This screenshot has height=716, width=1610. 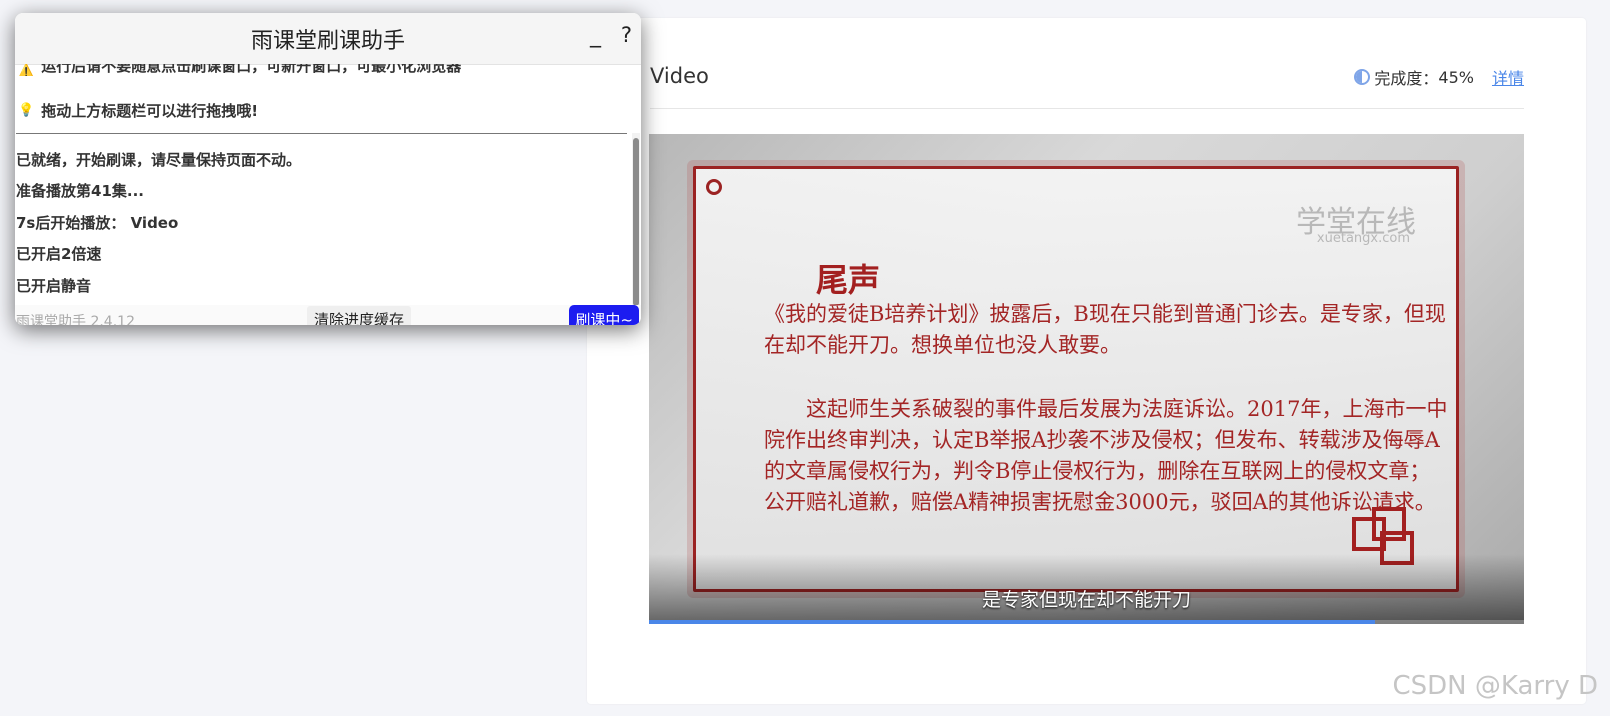 I want to click on helper-title-bar: 雨课堂刷课助手 _ ?, so click(x=328, y=39).